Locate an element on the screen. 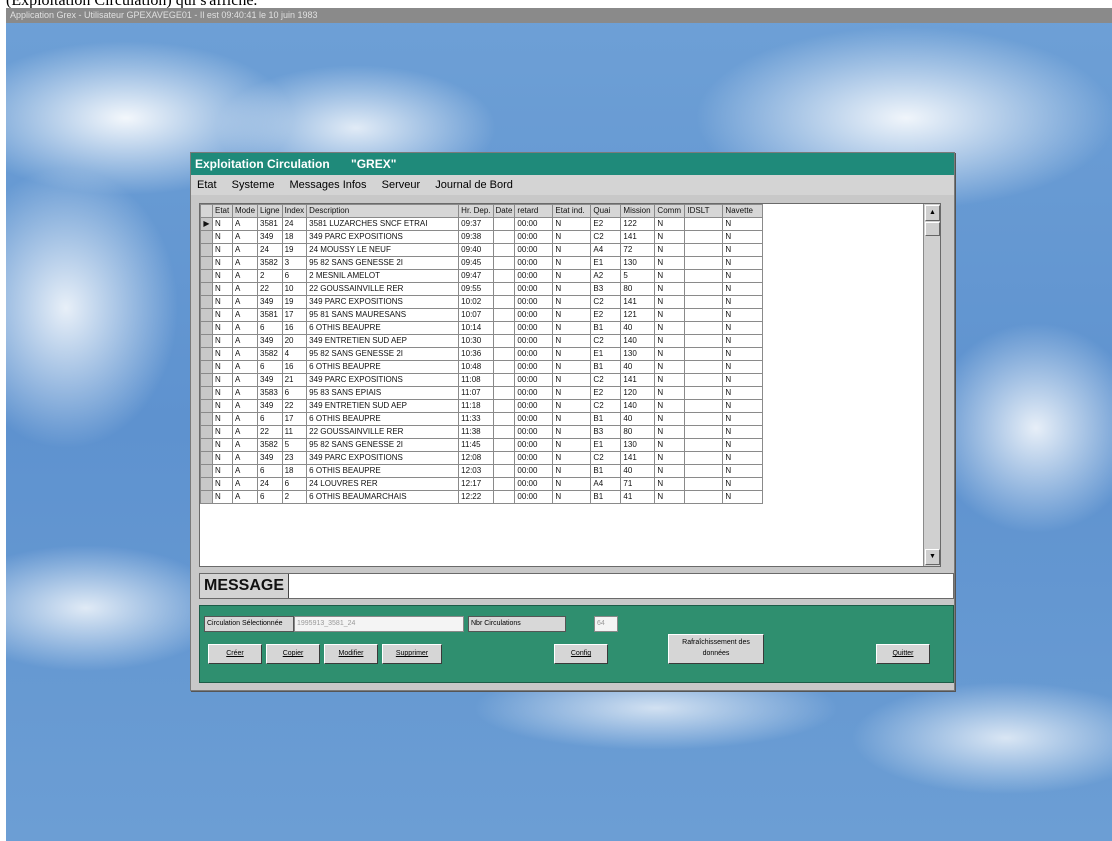 This screenshot has width=1112, height=841. menu-item-serveur: Serveur is located at coordinates (401, 185).